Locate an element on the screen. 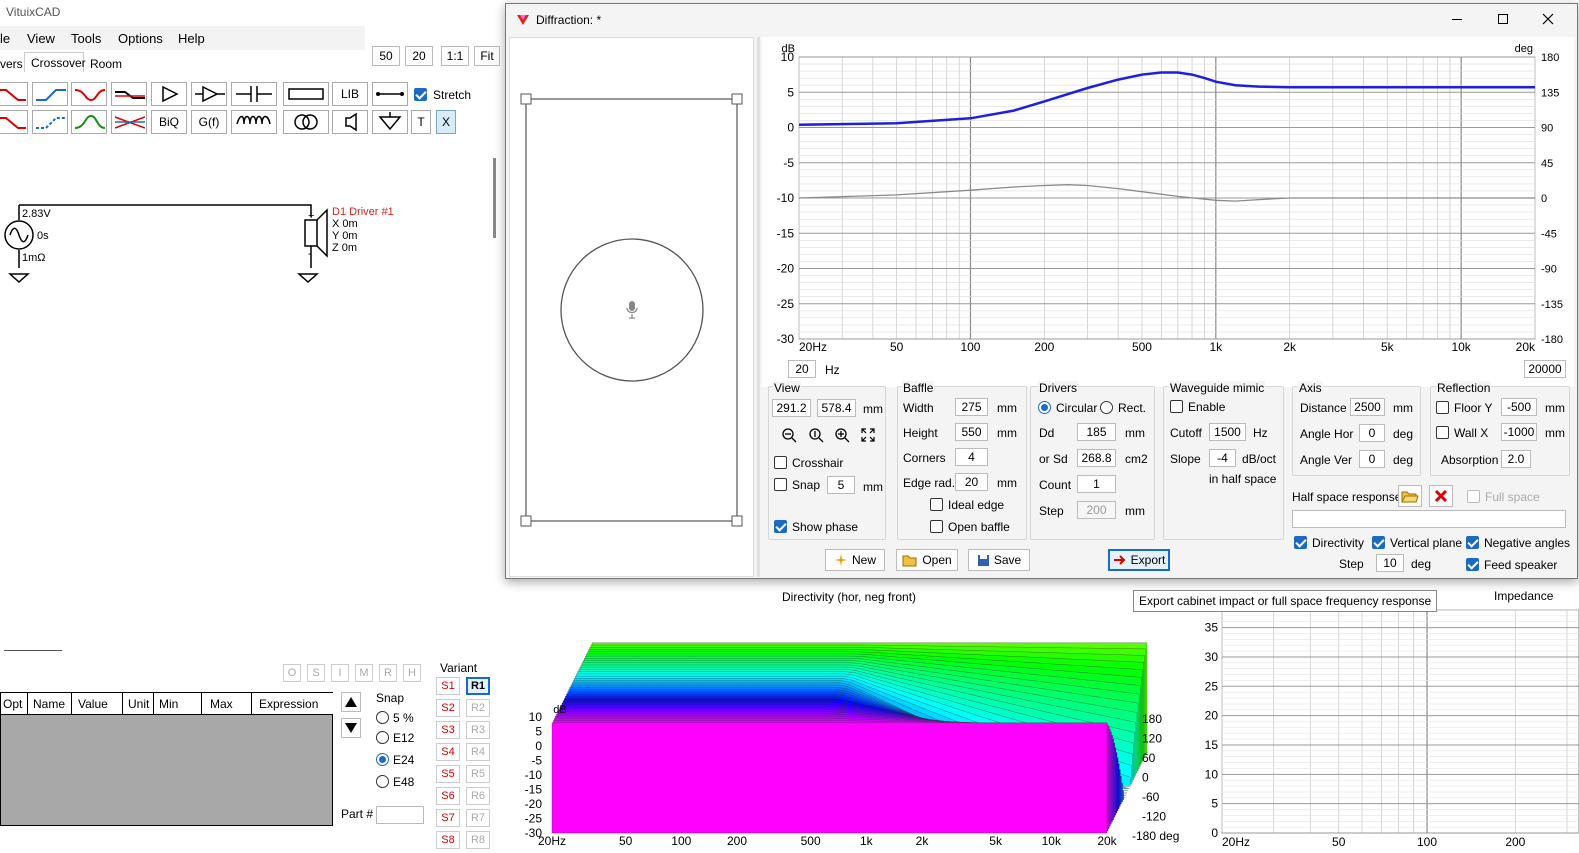 This screenshot has height=853, width=1579. zoom-20-button: 20 is located at coordinates (419, 56).